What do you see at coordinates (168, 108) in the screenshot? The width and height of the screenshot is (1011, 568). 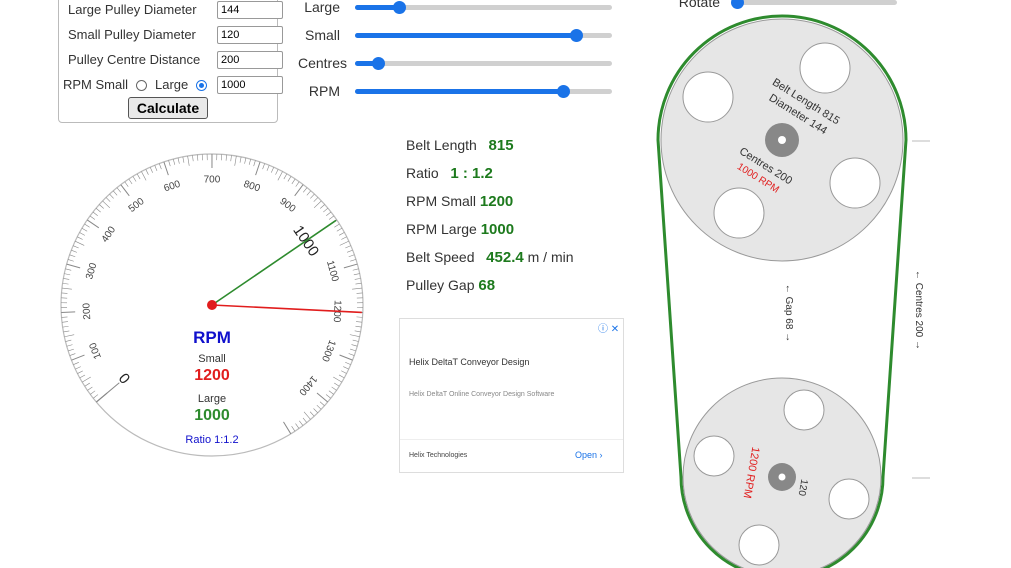 I see `calculate-button: Calculate` at bounding box center [168, 108].